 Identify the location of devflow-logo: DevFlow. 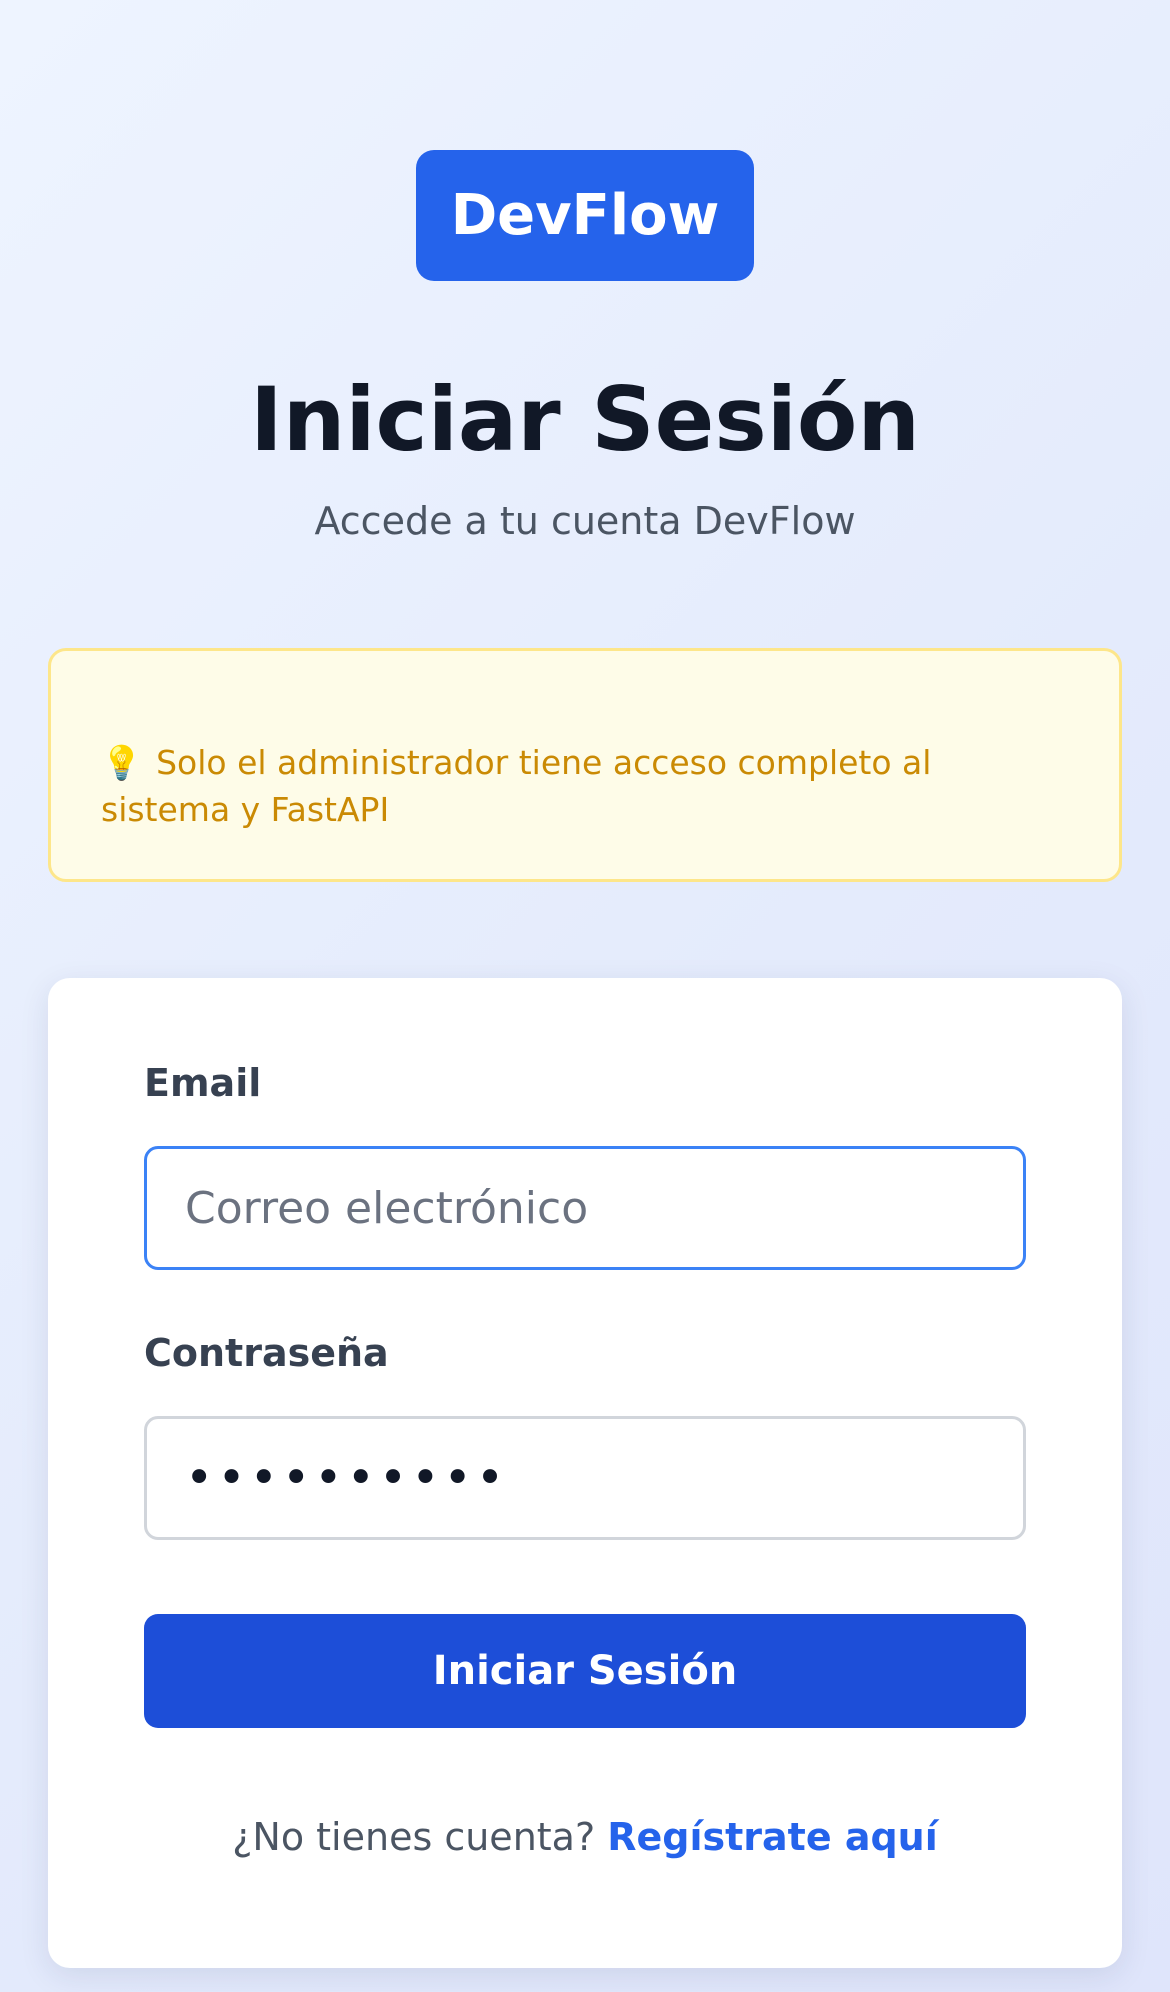
(585, 215).